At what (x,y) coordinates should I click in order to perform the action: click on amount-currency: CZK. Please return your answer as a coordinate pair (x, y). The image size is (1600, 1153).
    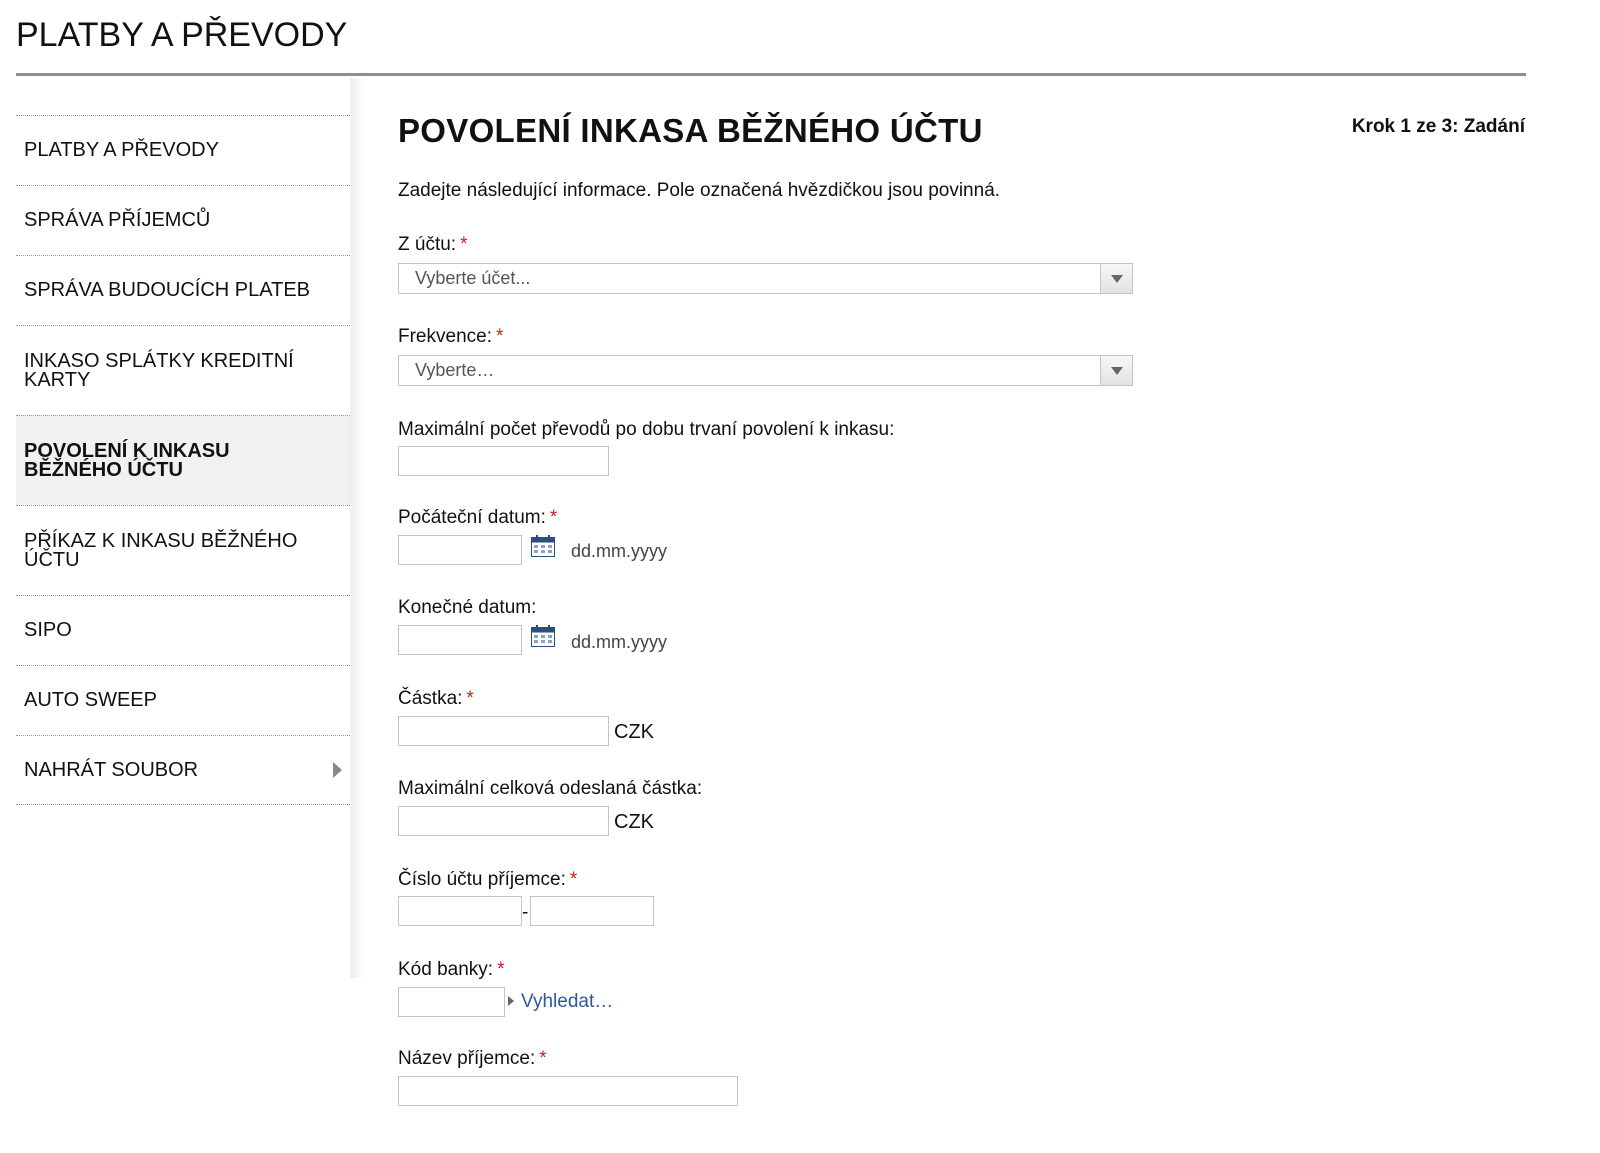
    Looking at the image, I should click on (634, 732).